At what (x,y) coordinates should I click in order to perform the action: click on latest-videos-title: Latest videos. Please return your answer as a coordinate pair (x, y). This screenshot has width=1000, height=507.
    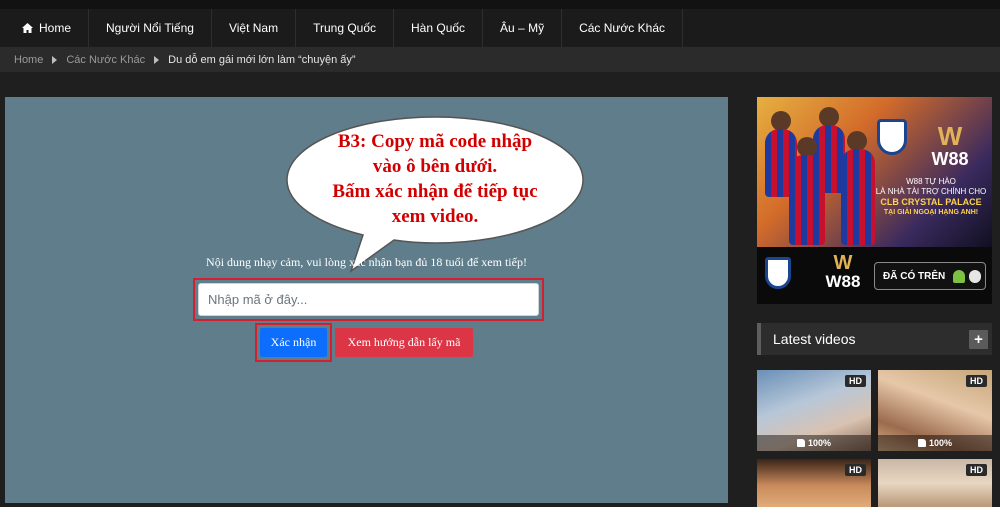
    Looking at the image, I should click on (814, 339).